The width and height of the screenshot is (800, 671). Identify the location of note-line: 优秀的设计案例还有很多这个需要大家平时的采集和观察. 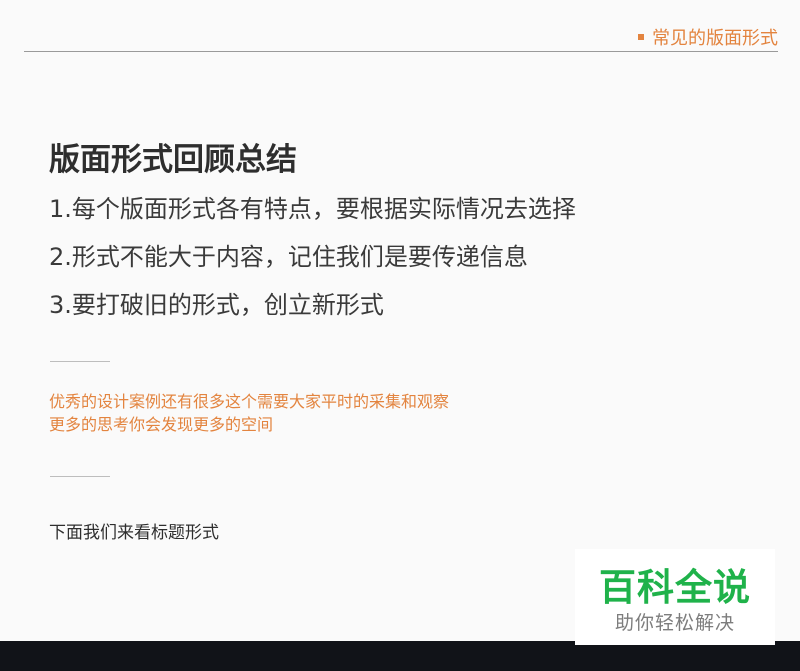
(249, 401).